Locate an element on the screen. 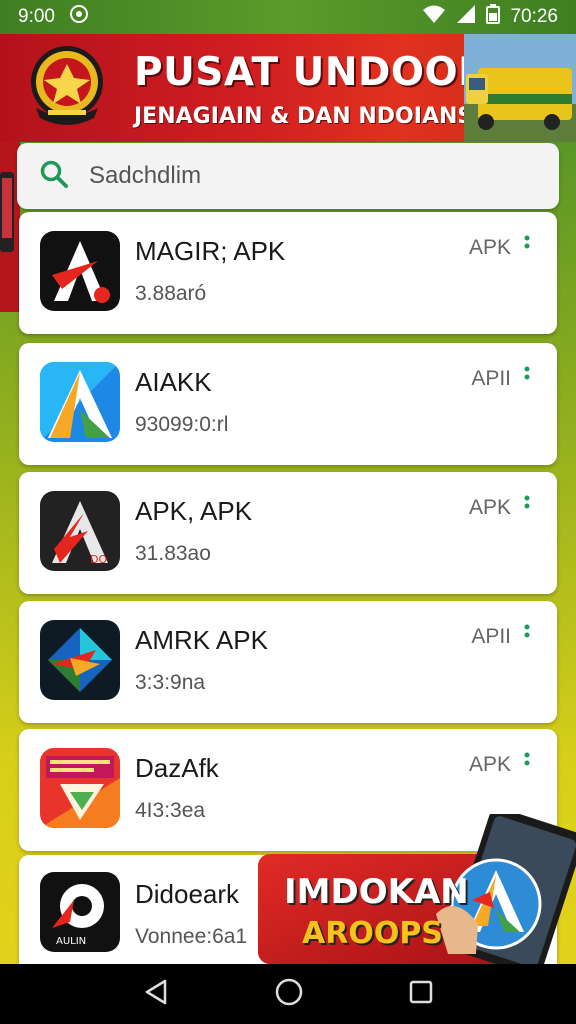 This screenshot has width=576, height=1024. status-clock: 70:26 is located at coordinates (534, 16).